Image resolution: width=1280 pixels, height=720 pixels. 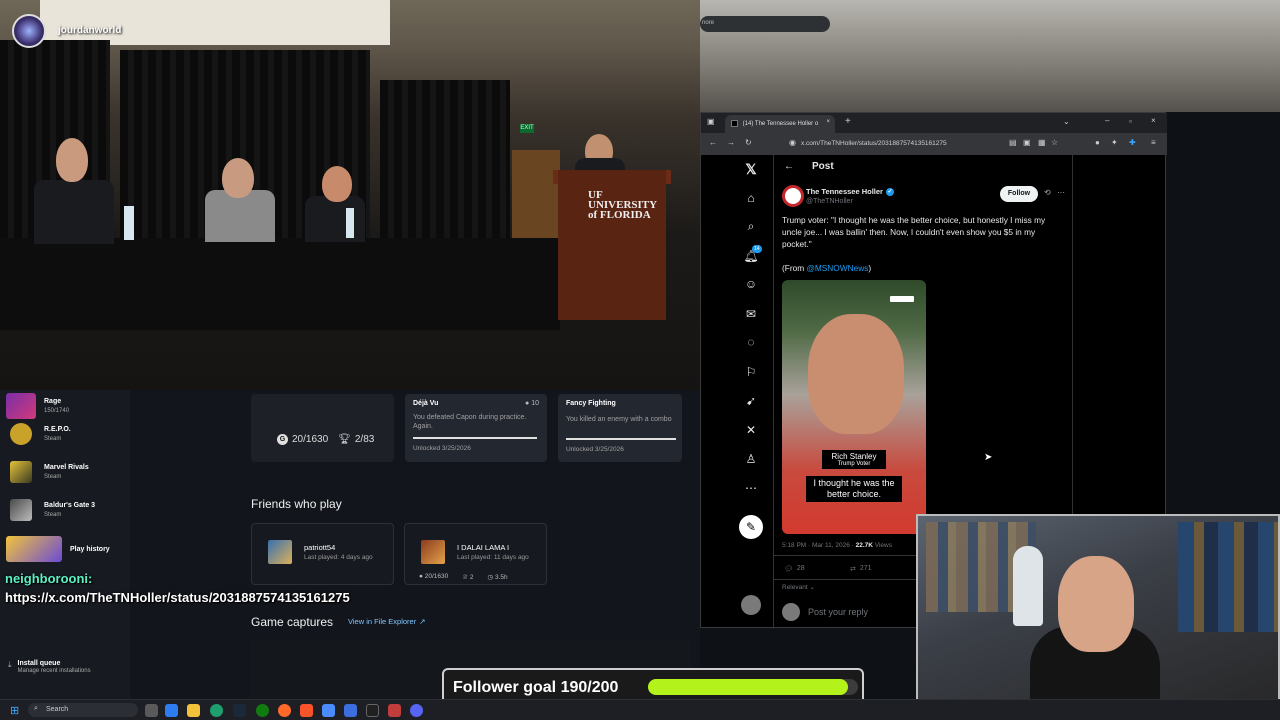 What do you see at coordinates (1132, 142) in the screenshot?
I see `extension-icon: ✚` at bounding box center [1132, 142].